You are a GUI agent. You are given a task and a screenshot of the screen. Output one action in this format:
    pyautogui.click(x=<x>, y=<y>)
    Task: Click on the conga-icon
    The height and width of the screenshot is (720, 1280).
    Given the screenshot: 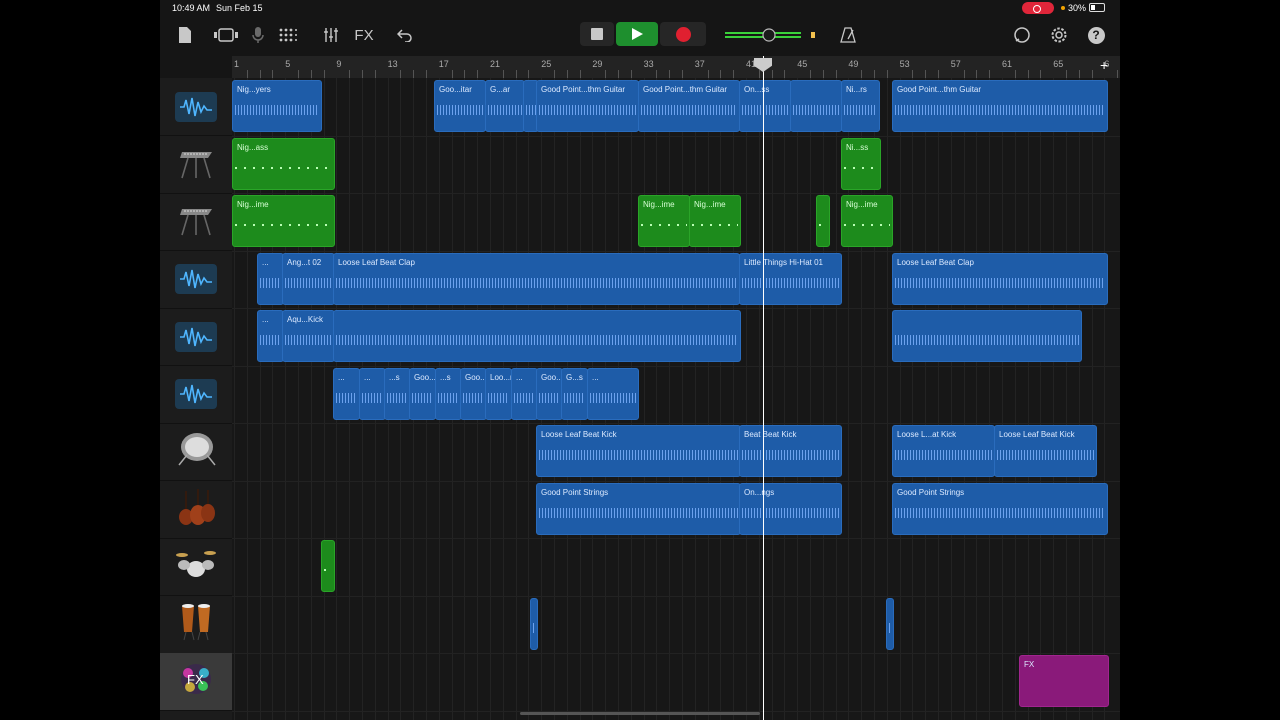 What is the action you would take?
    pyautogui.click(x=196, y=624)
    